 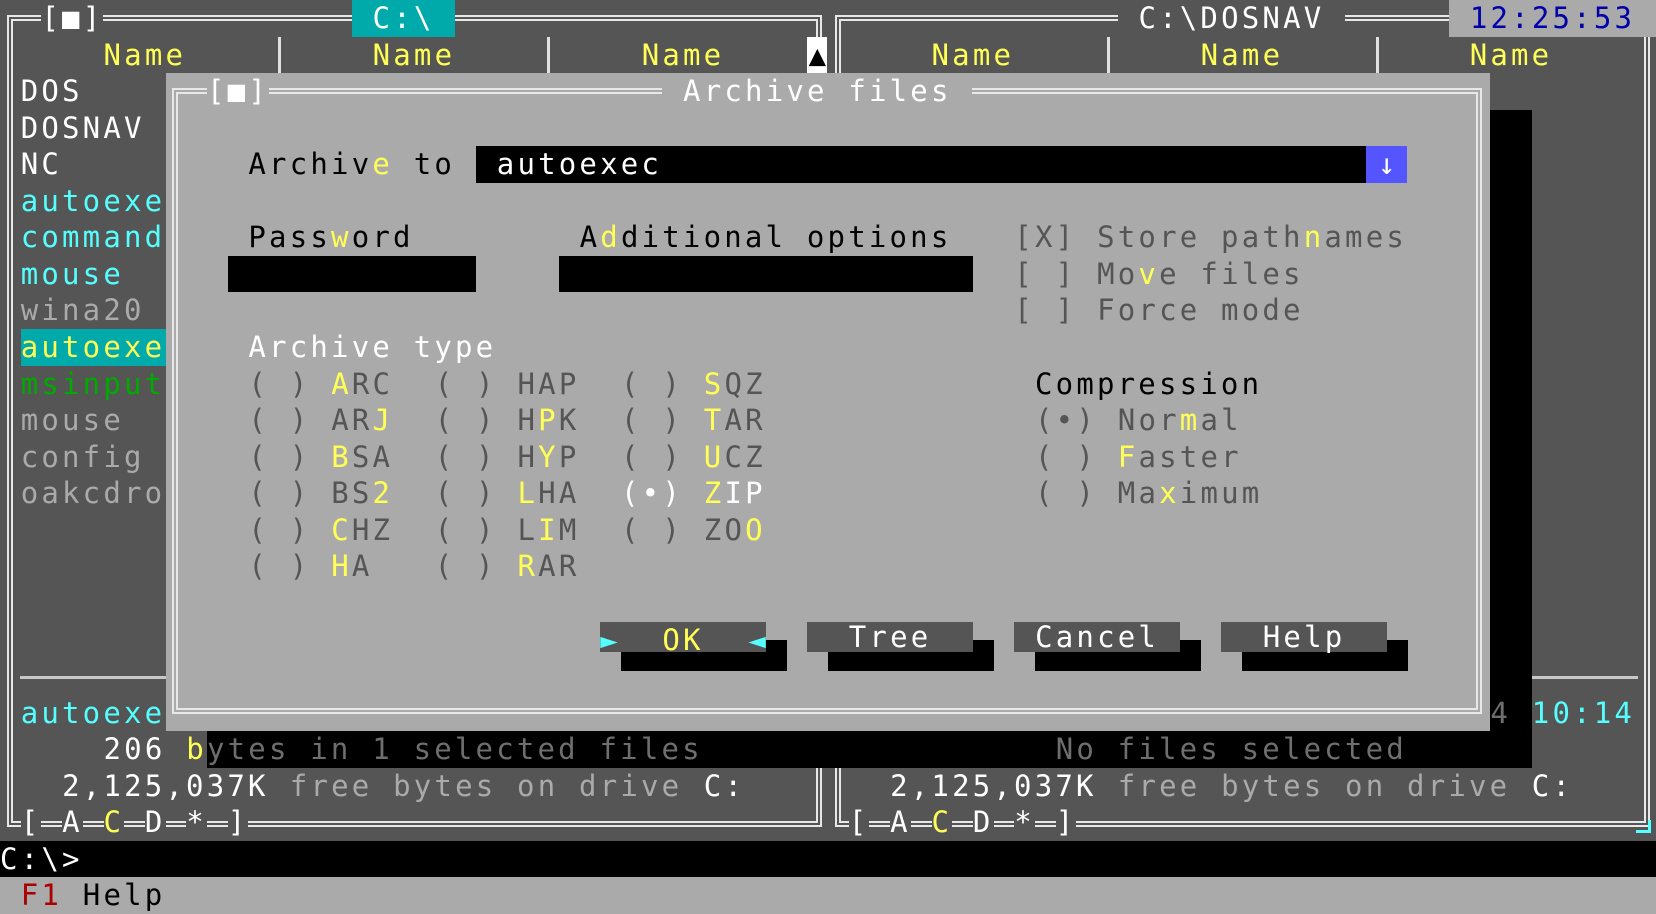 What do you see at coordinates (735, 457) in the screenshot?
I see `archive-type-label-ucz: UCZ` at bounding box center [735, 457].